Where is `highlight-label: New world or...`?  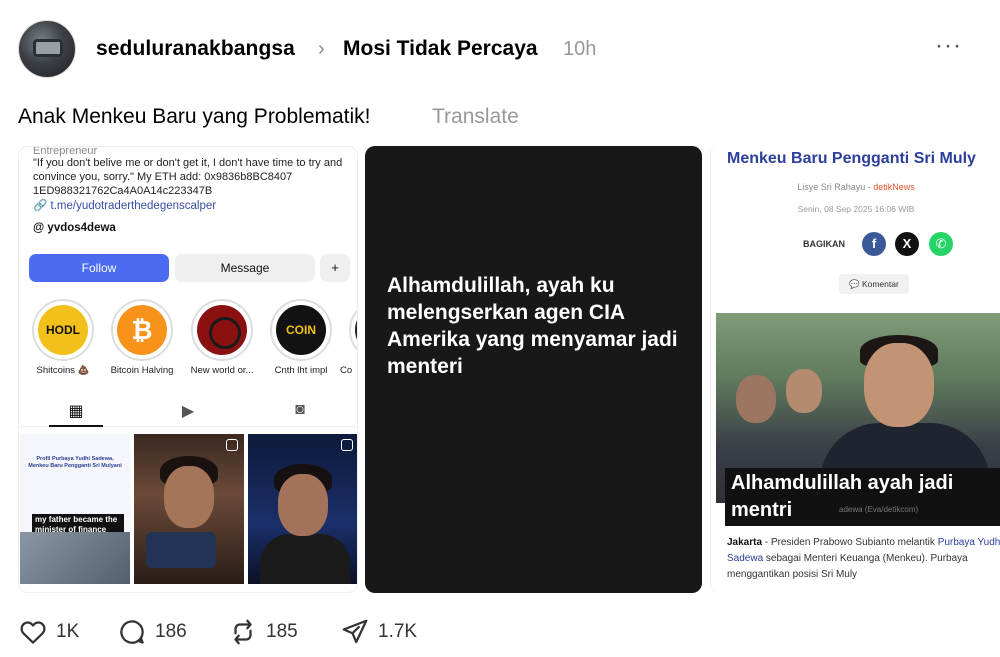 highlight-label: New world or... is located at coordinates (222, 370).